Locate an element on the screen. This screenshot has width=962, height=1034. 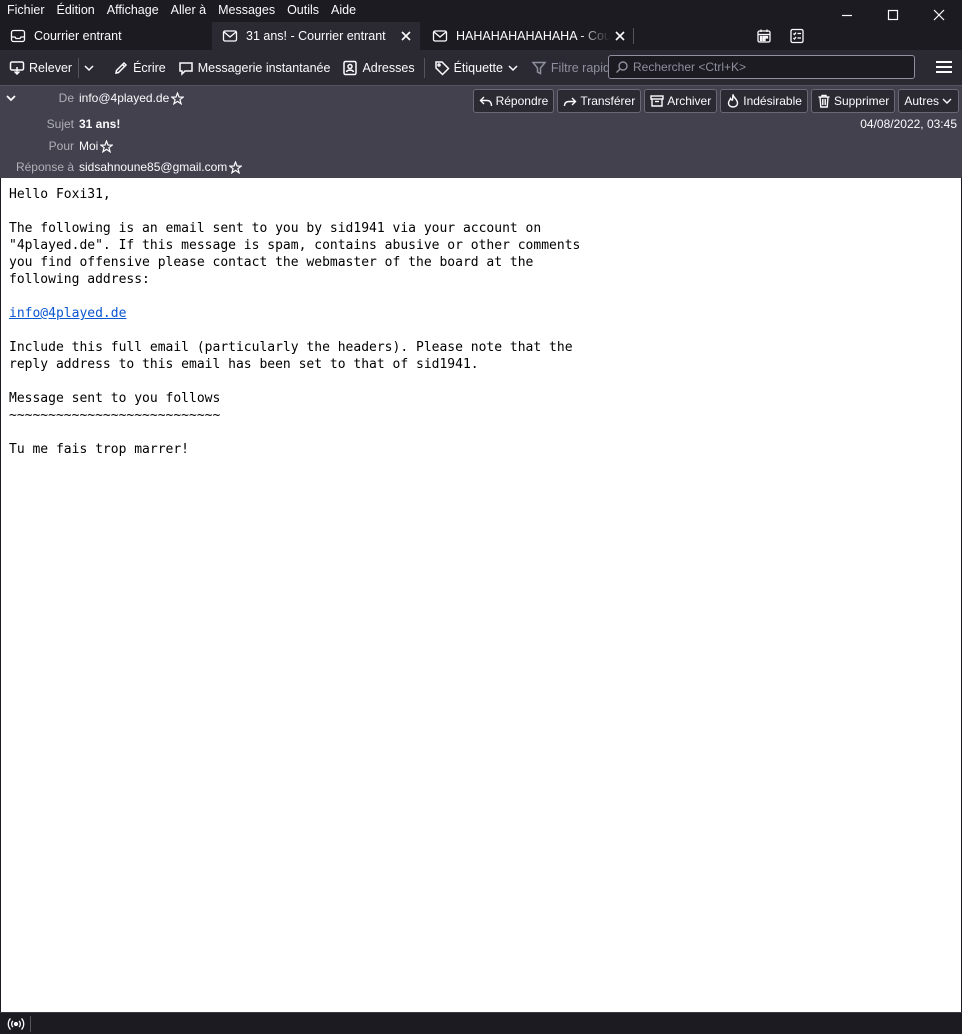
body-line: Hello Foxi31, is located at coordinates (60, 194).